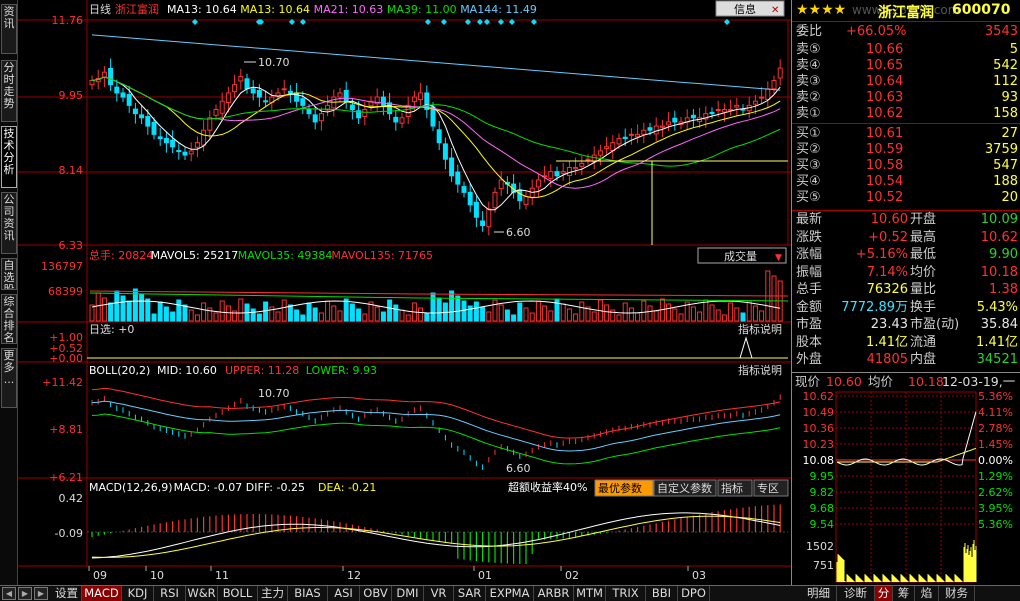 The width and height of the screenshot is (1020, 601). Describe the element at coordinates (624, 488) in the screenshot. I see `macd-button-0: 最优参数` at that location.